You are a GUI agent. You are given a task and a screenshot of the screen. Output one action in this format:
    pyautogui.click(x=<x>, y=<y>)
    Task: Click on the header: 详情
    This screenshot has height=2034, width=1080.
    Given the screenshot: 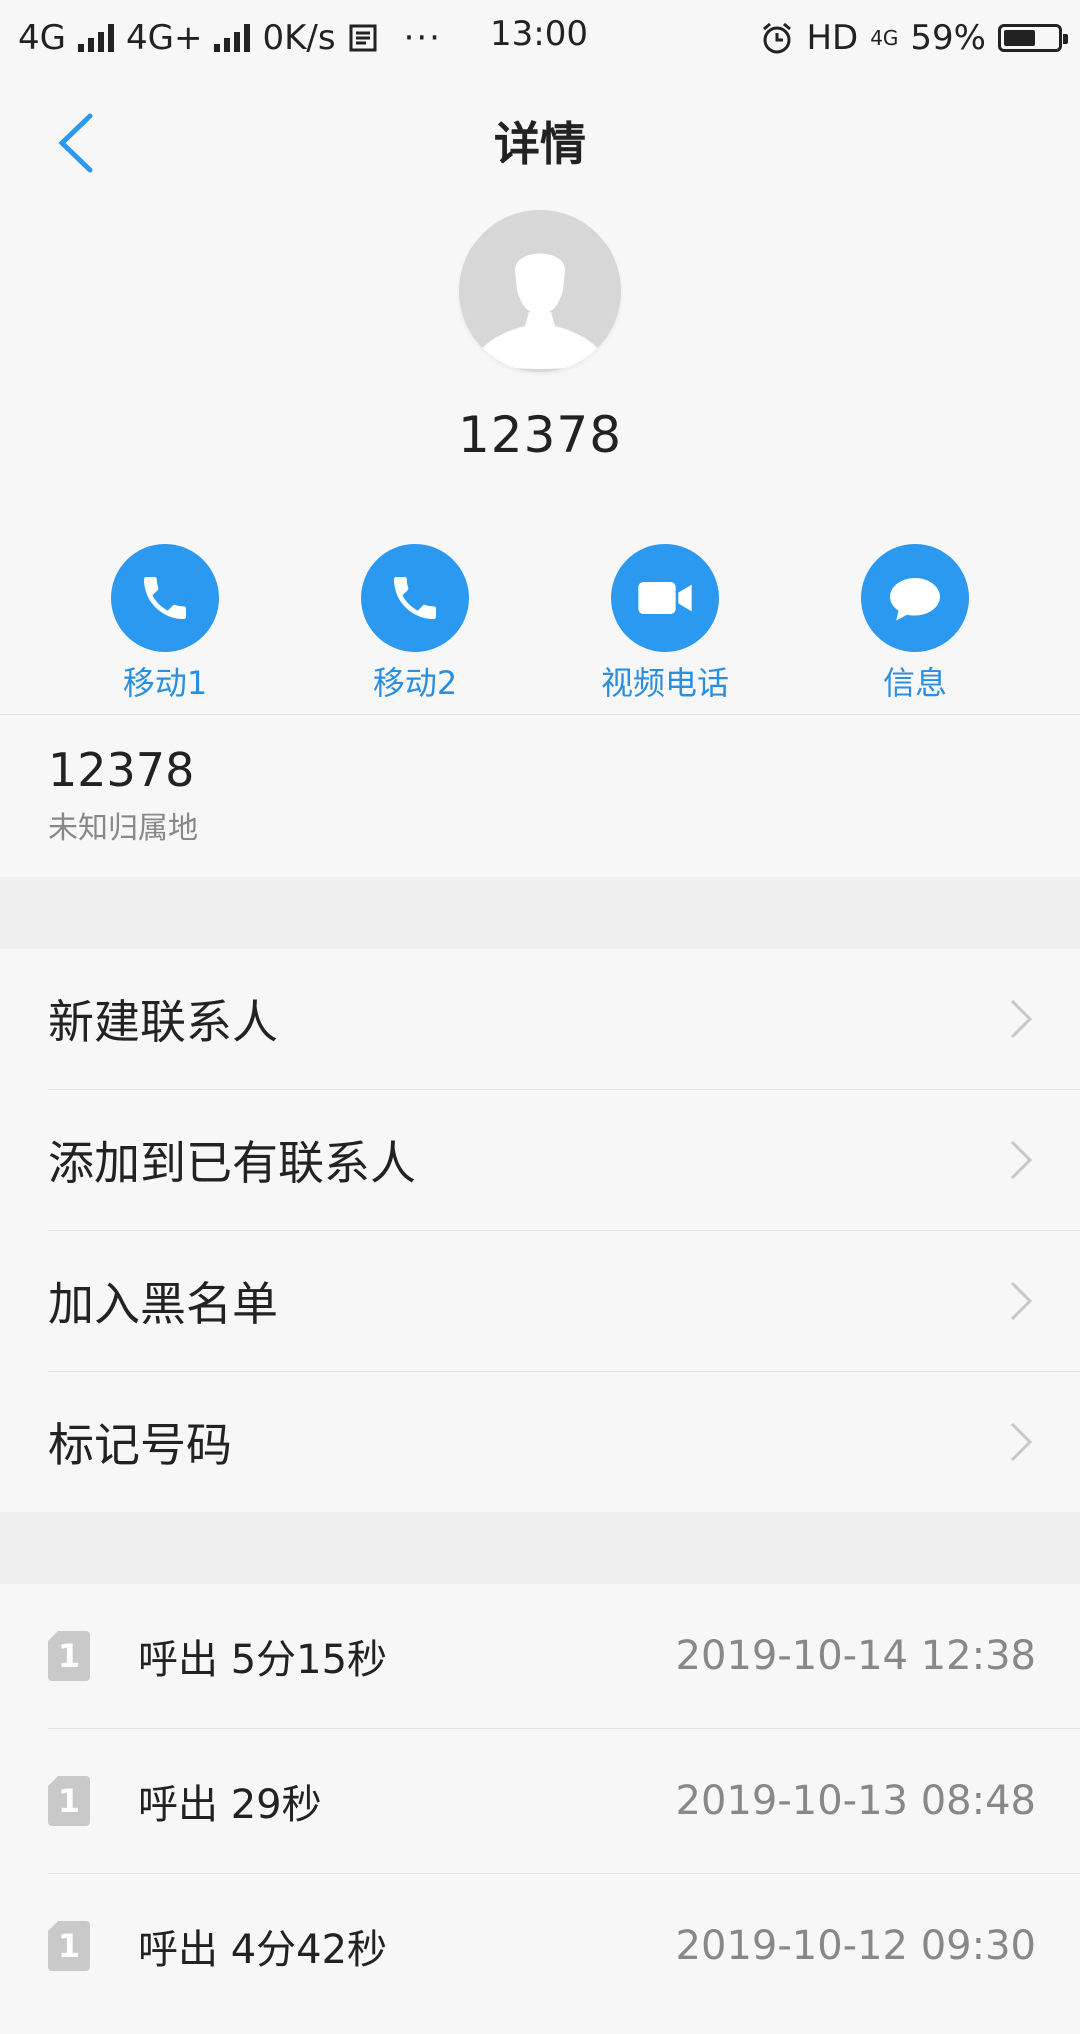 What is the action you would take?
    pyautogui.click(x=540, y=141)
    